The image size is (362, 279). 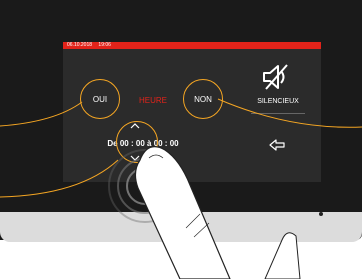 I want to click on non-callout-line, so click(x=289, y=113).